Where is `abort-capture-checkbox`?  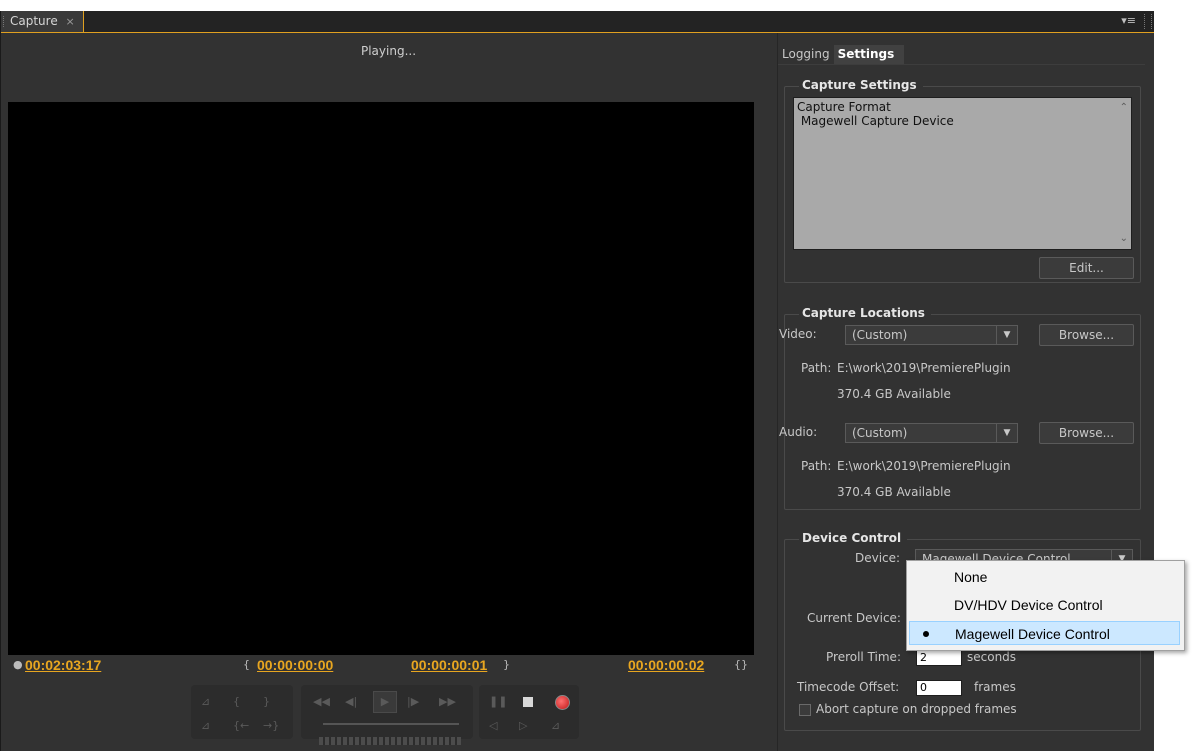
abort-capture-checkbox is located at coordinates (805, 710).